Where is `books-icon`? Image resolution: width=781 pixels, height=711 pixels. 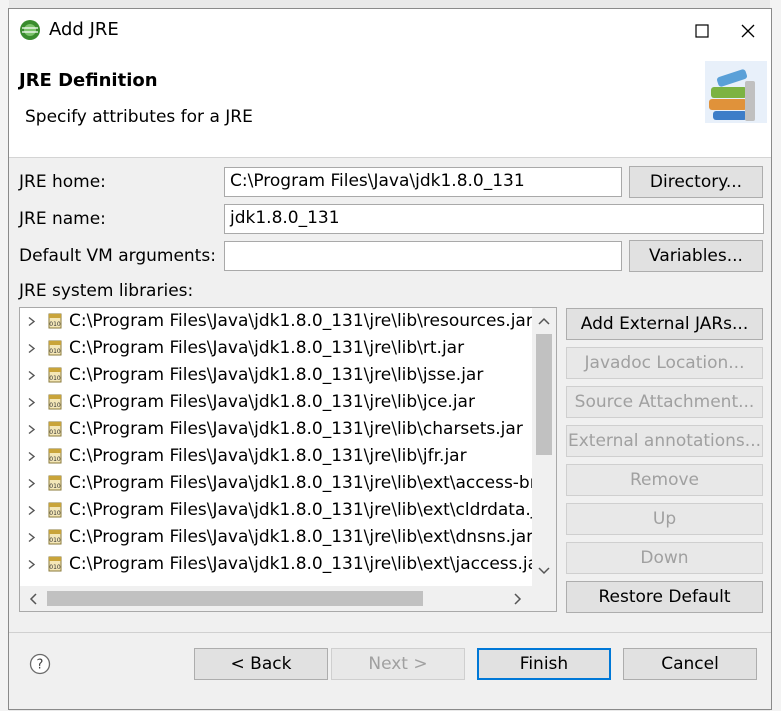
books-icon is located at coordinates (736, 92).